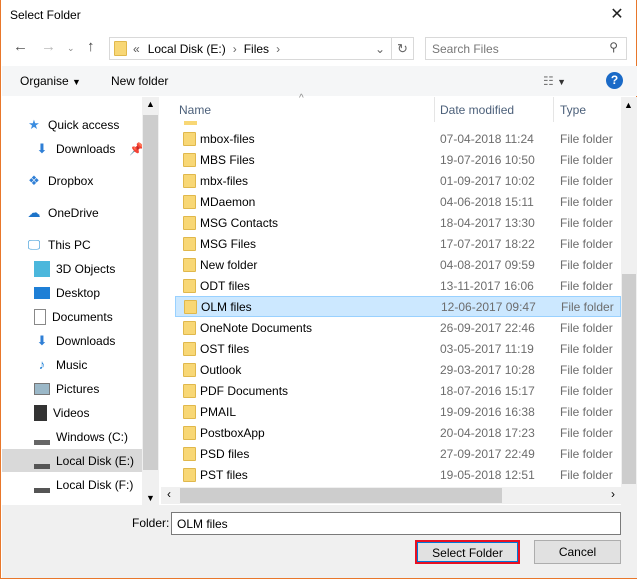 The image size is (637, 579). I want to click on star-icon: ★, so click(34, 124).